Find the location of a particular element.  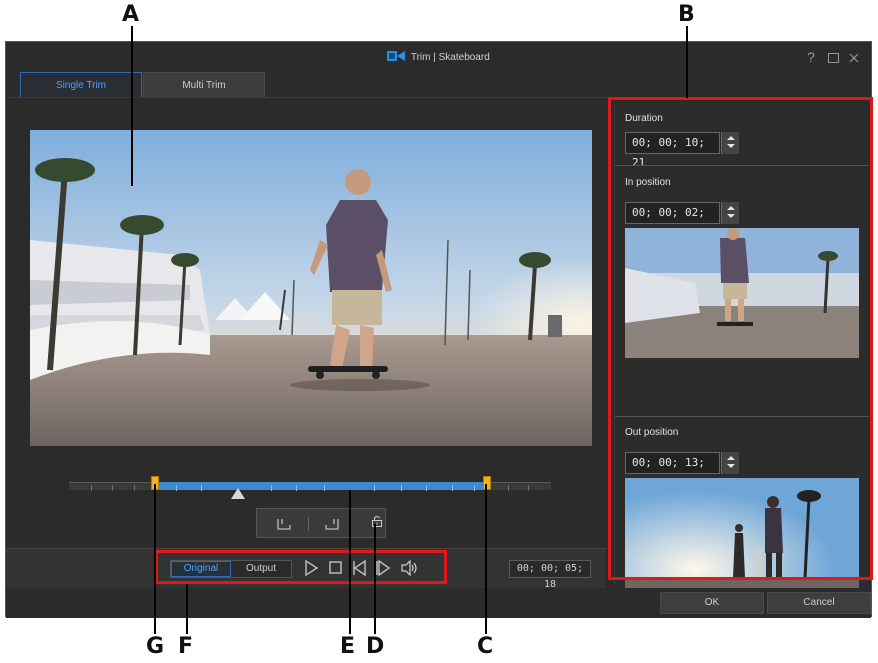

window-title: Trim | Skateboard is located at coordinates (450, 57).